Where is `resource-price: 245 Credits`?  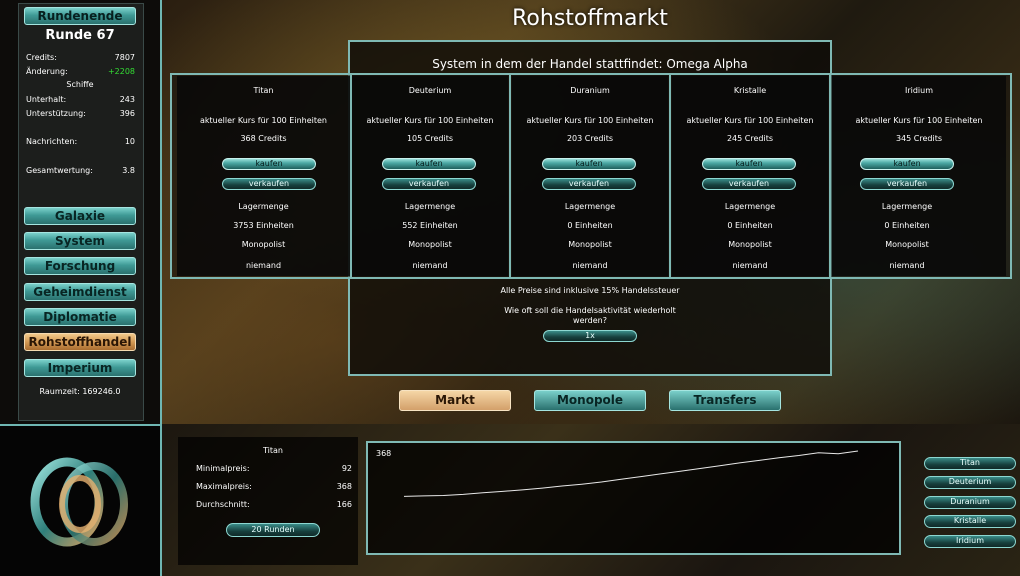 resource-price: 245 Credits is located at coordinates (750, 138).